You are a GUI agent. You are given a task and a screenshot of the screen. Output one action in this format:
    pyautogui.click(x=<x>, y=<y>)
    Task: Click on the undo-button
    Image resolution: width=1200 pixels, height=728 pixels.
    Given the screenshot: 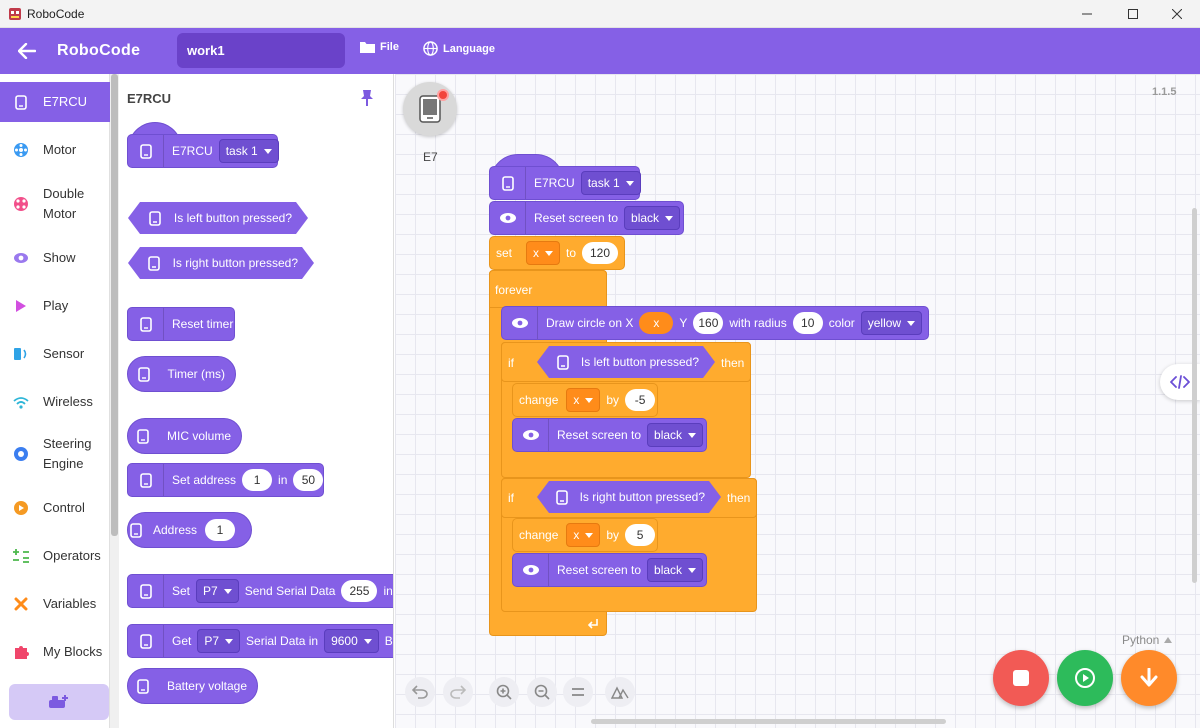 What is the action you would take?
    pyautogui.click(x=420, y=692)
    